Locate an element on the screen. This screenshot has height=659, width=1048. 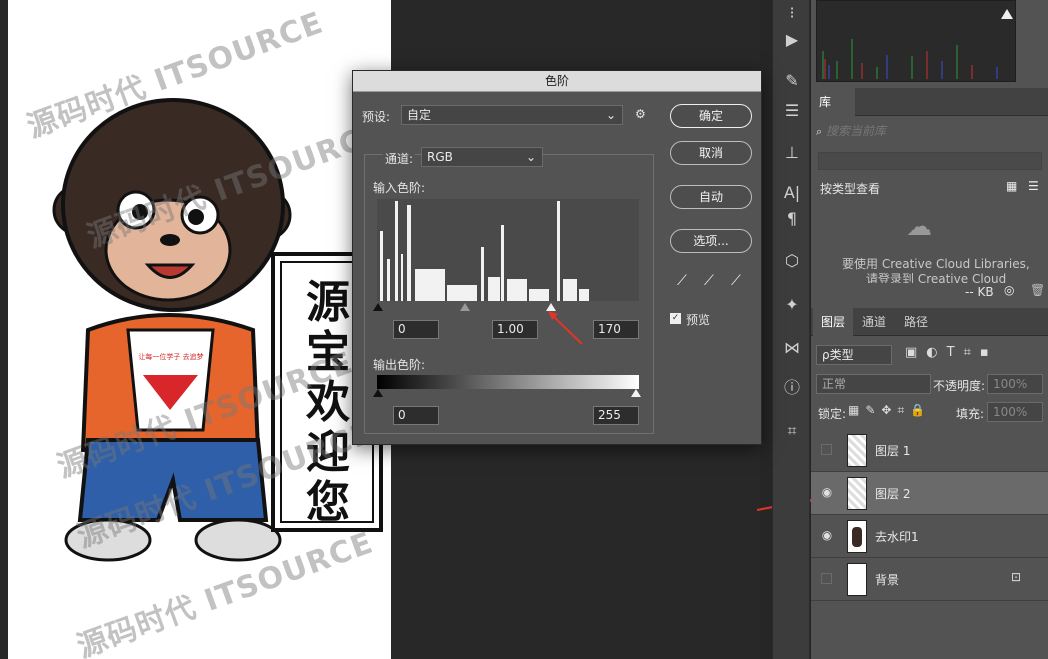
paths-icon: ⋈ is located at coordinates (792, 348).